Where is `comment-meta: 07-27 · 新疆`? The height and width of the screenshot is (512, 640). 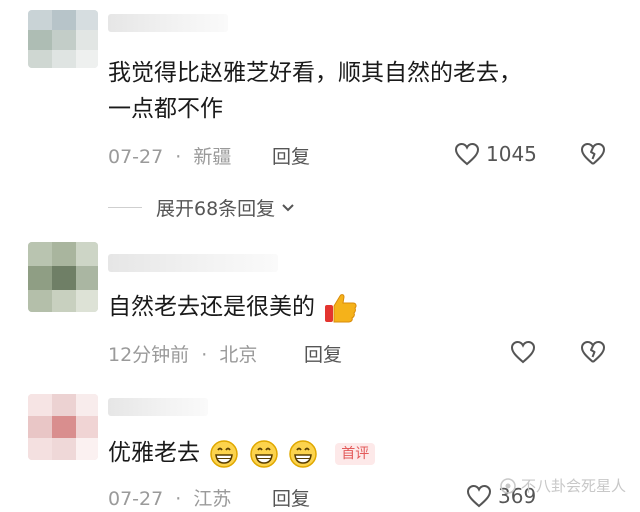 comment-meta: 07-27 · 新疆 is located at coordinates (169, 155).